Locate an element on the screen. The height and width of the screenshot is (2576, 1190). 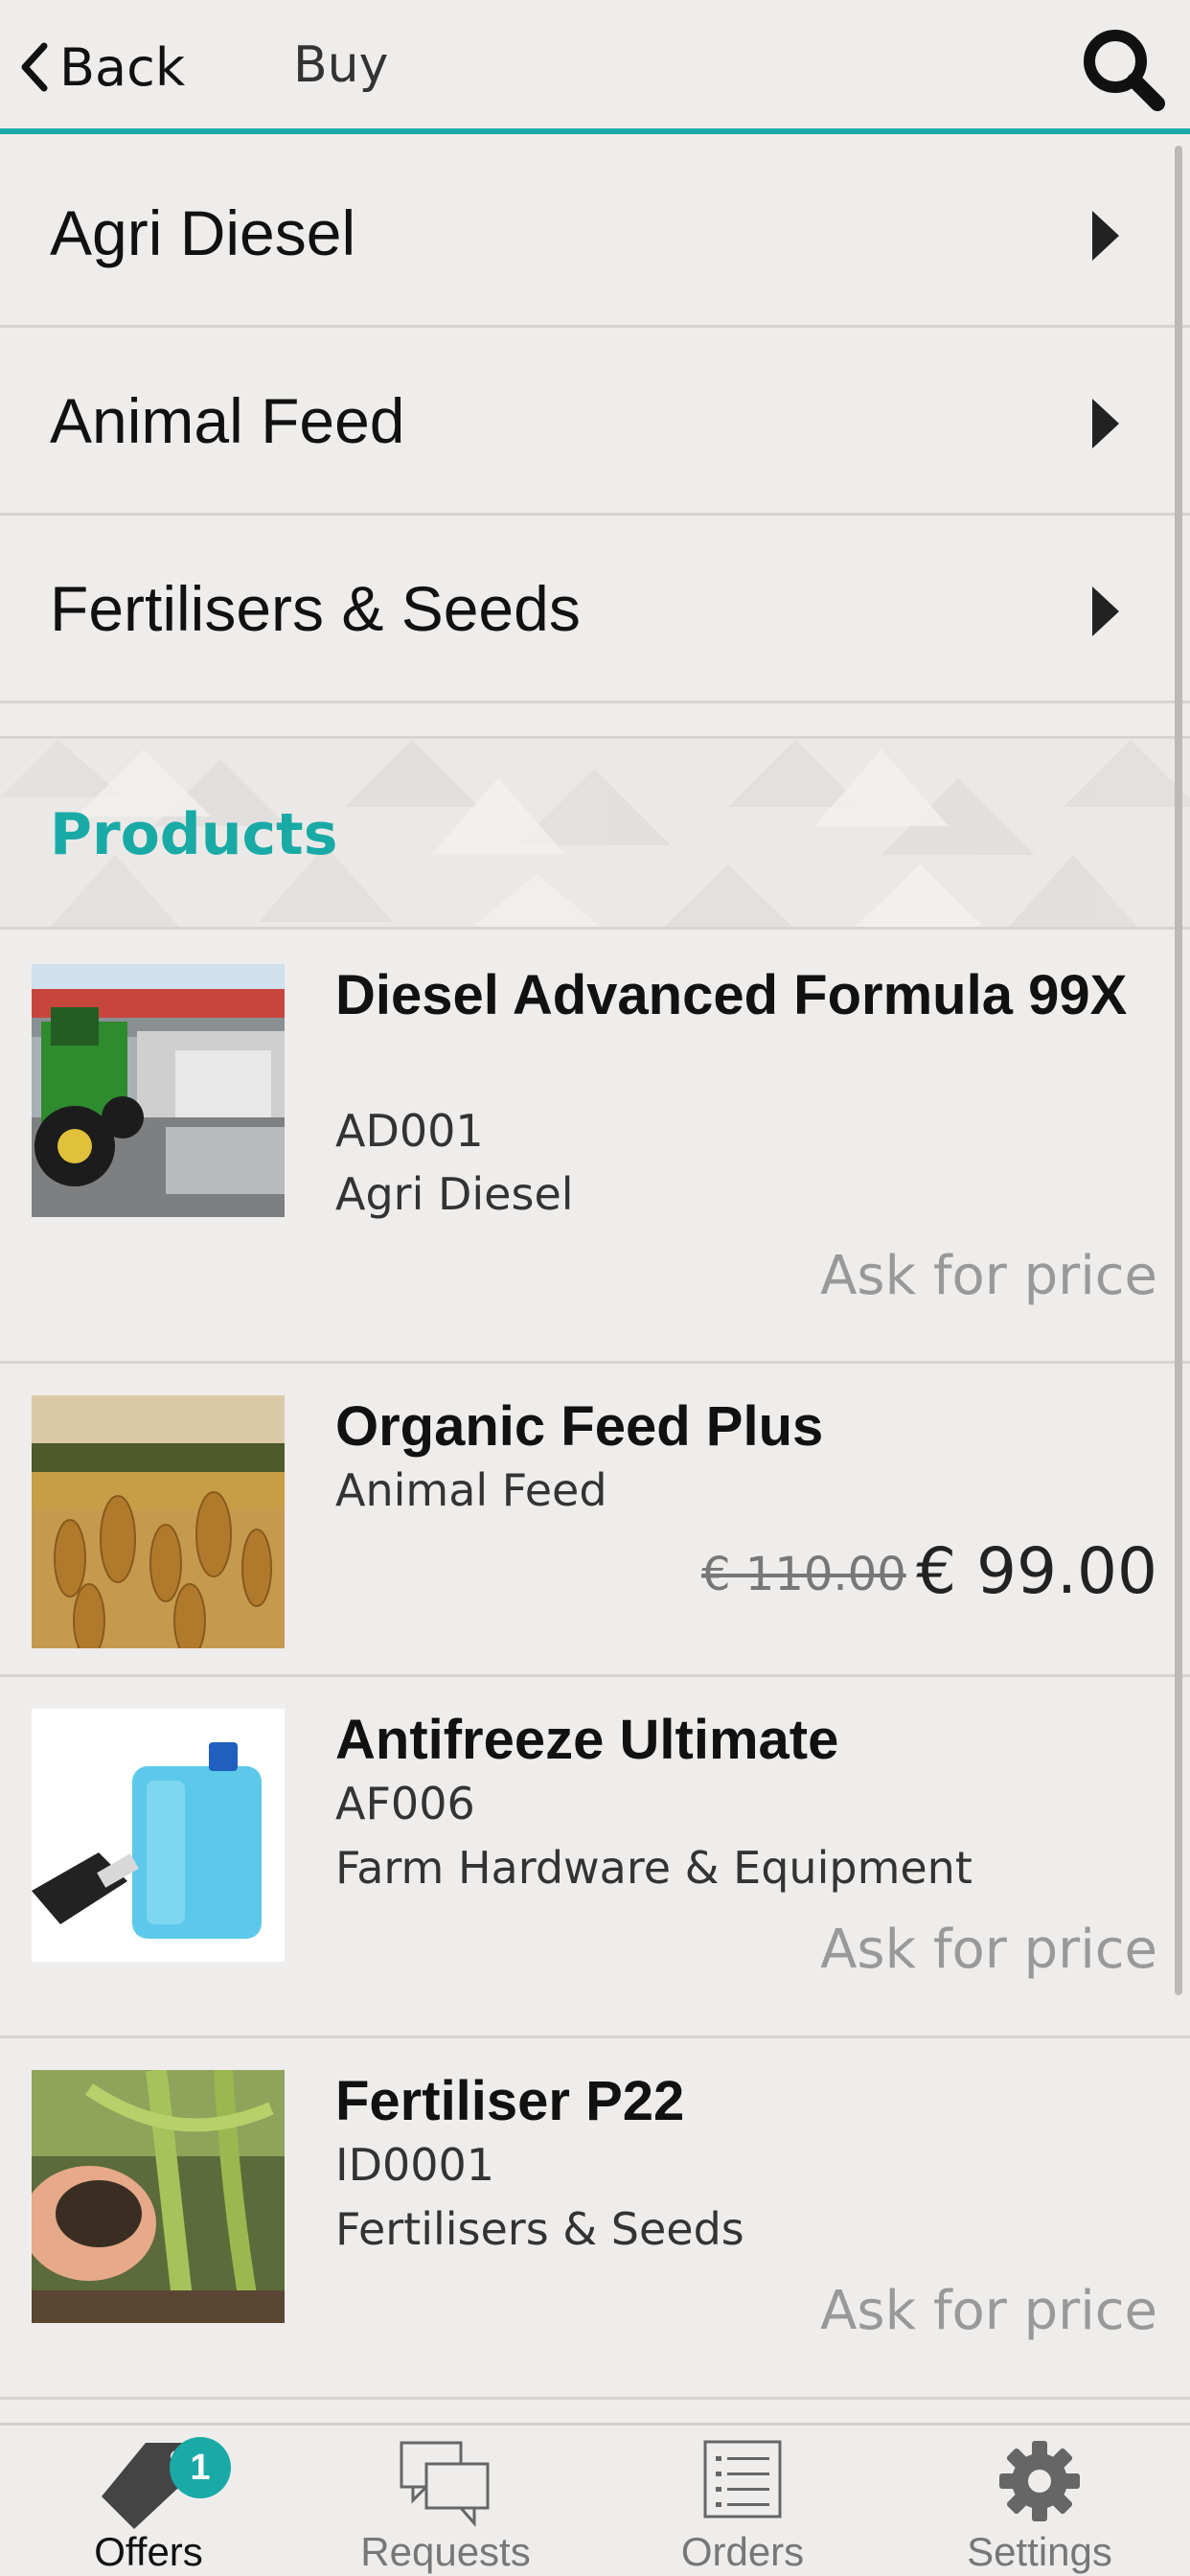
product-name: Organic Feed Plus is located at coordinates (579, 1426).